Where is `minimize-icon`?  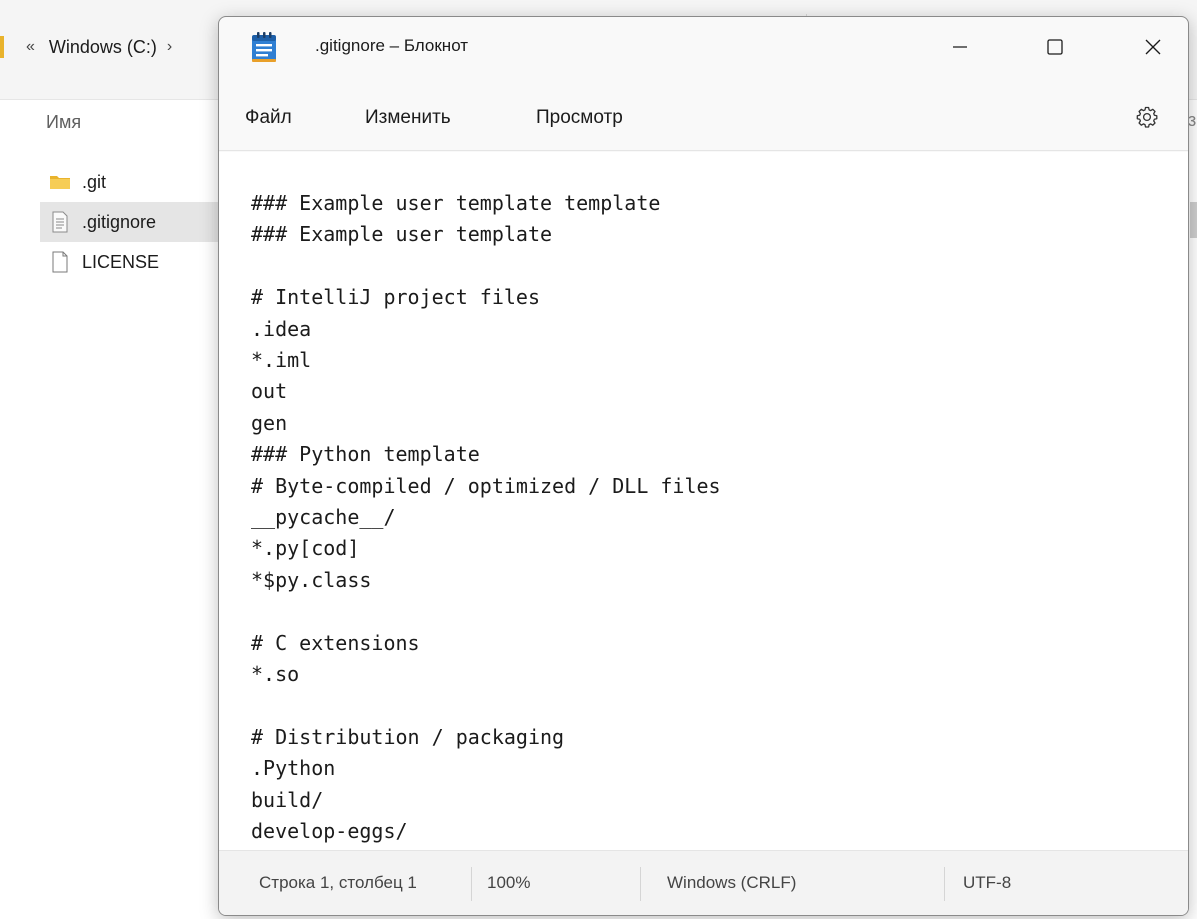
minimize-icon is located at coordinates (960, 47).